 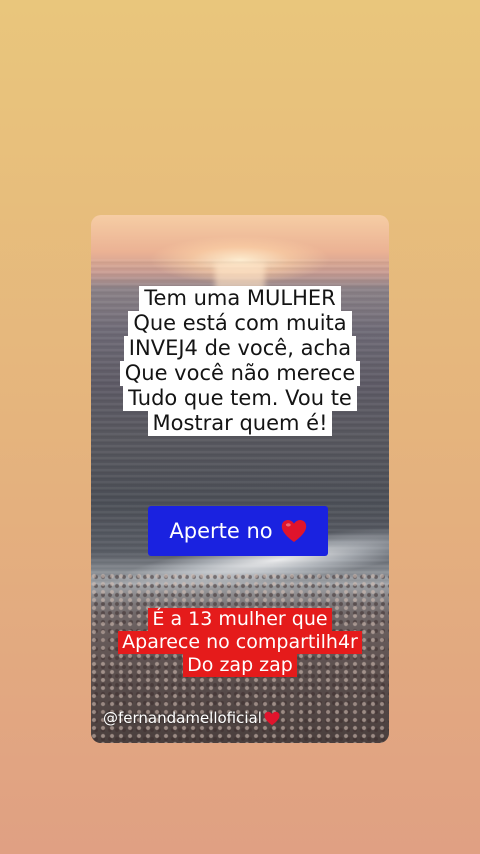 I want to click on headline-line: Que você não merece, so click(x=240, y=373).